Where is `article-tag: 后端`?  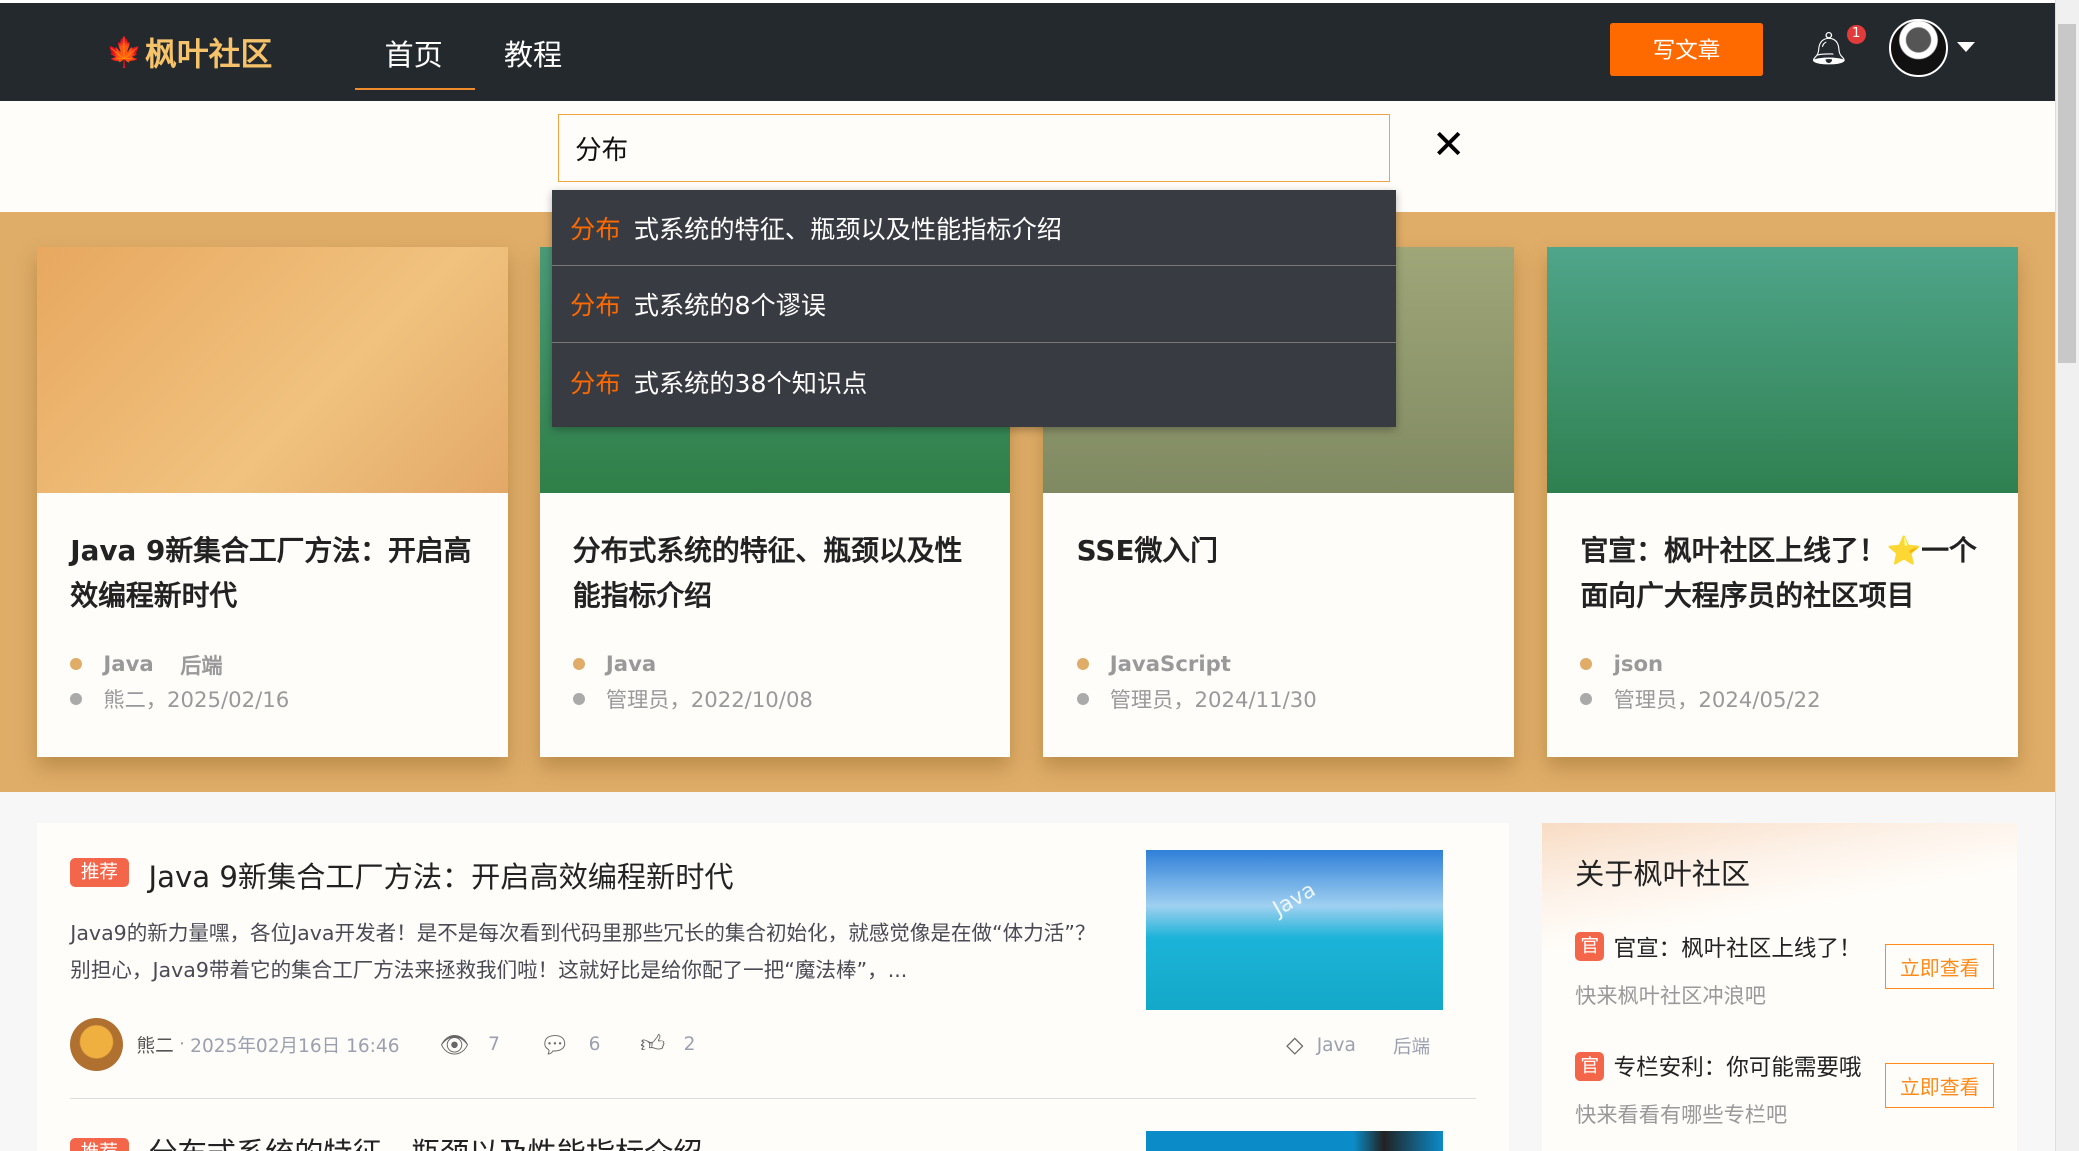 article-tag: 后端 is located at coordinates (1411, 1045).